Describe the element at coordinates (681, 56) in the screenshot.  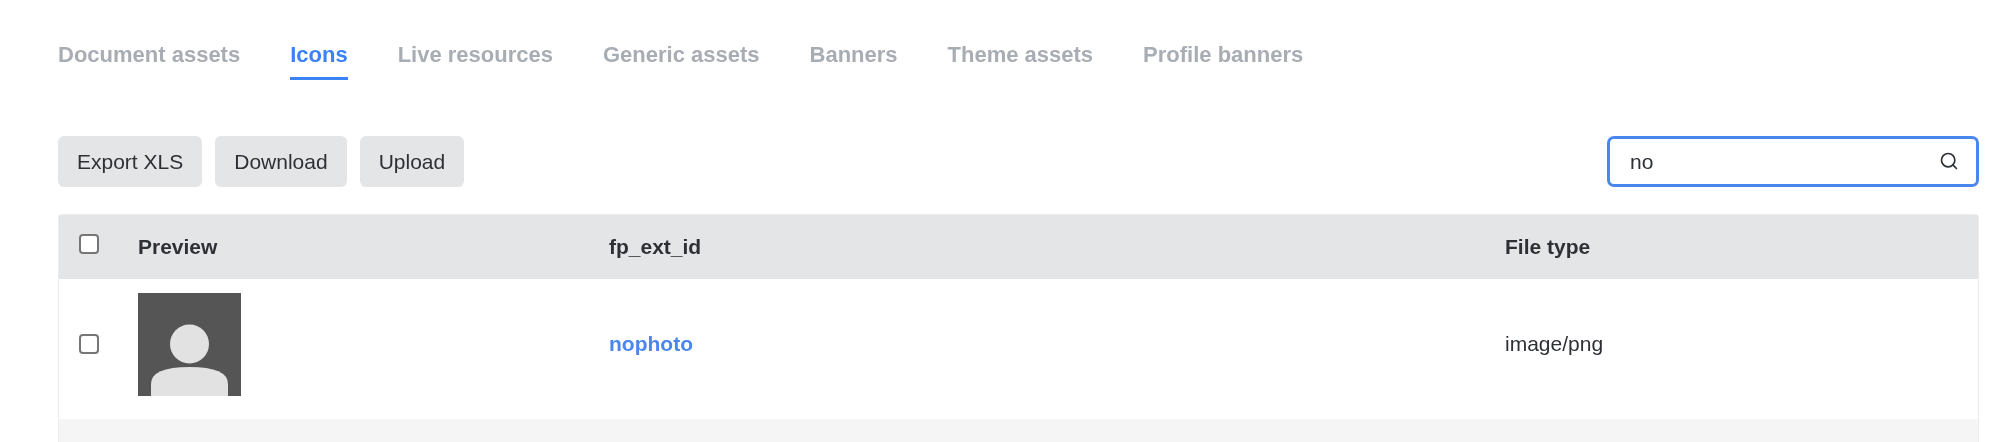
I see `tab: Generic assets` at that location.